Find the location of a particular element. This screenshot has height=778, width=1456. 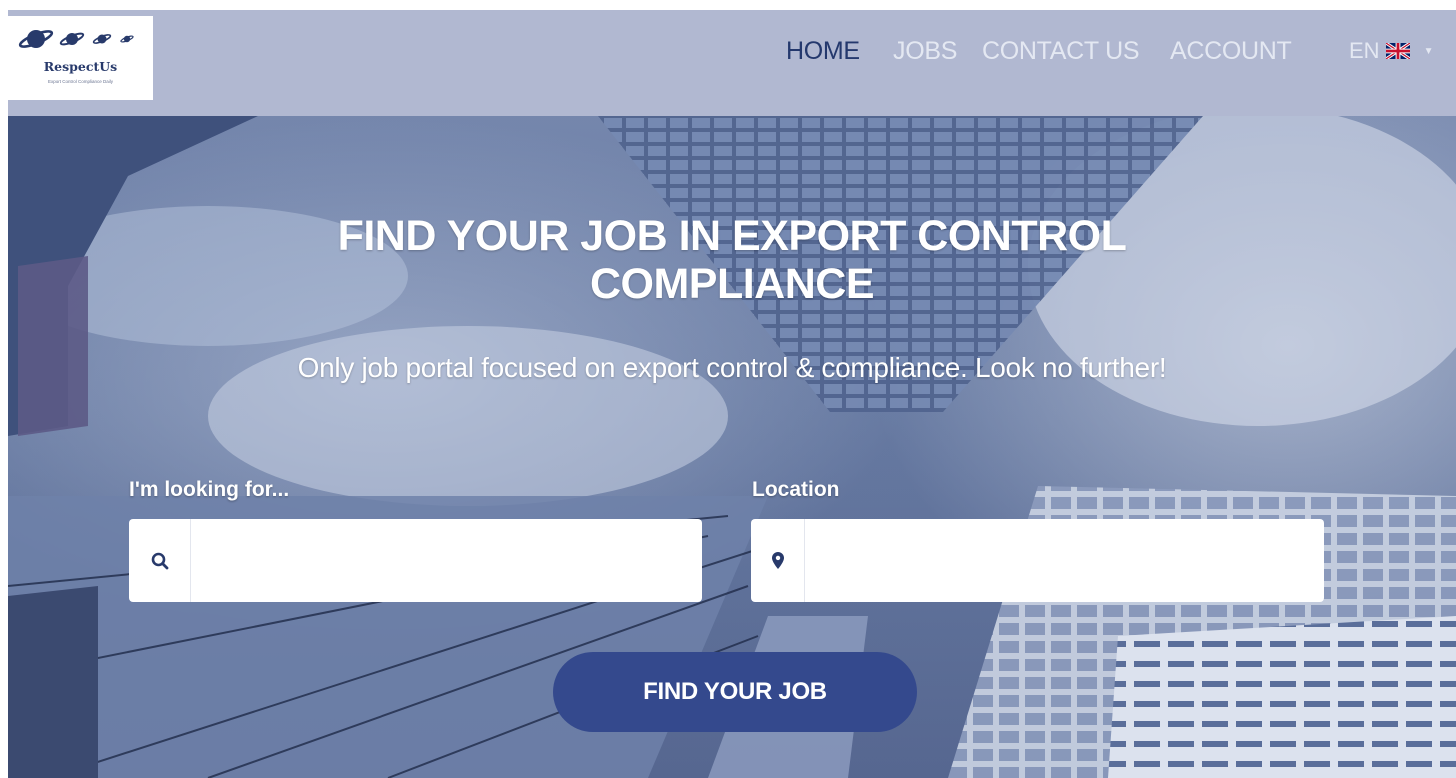

keyword-input is located at coordinates (446, 560).